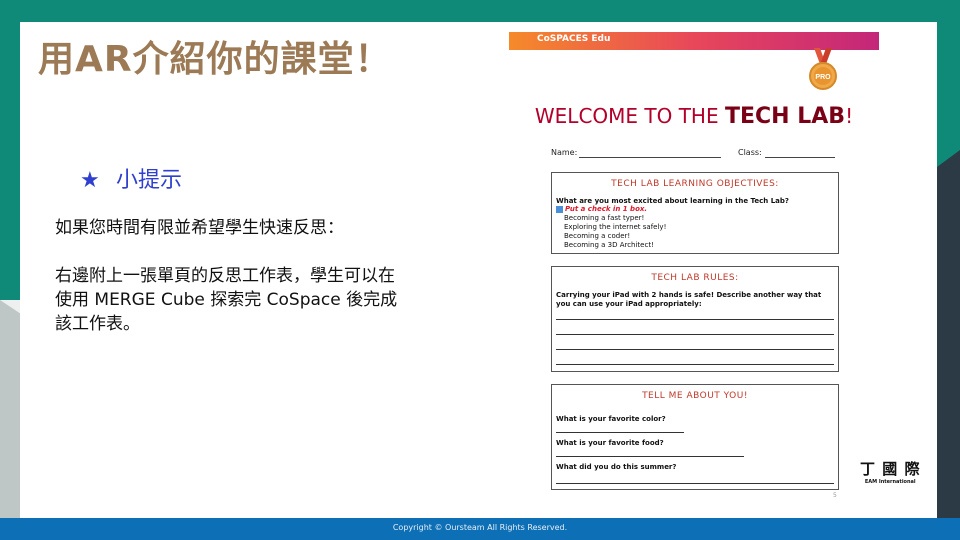 This screenshot has width=960, height=540. What do you see at coordinates (890, 482) in the screenshot?
I see `brand-name-en: EAM International` at bounding box center [890, 482].